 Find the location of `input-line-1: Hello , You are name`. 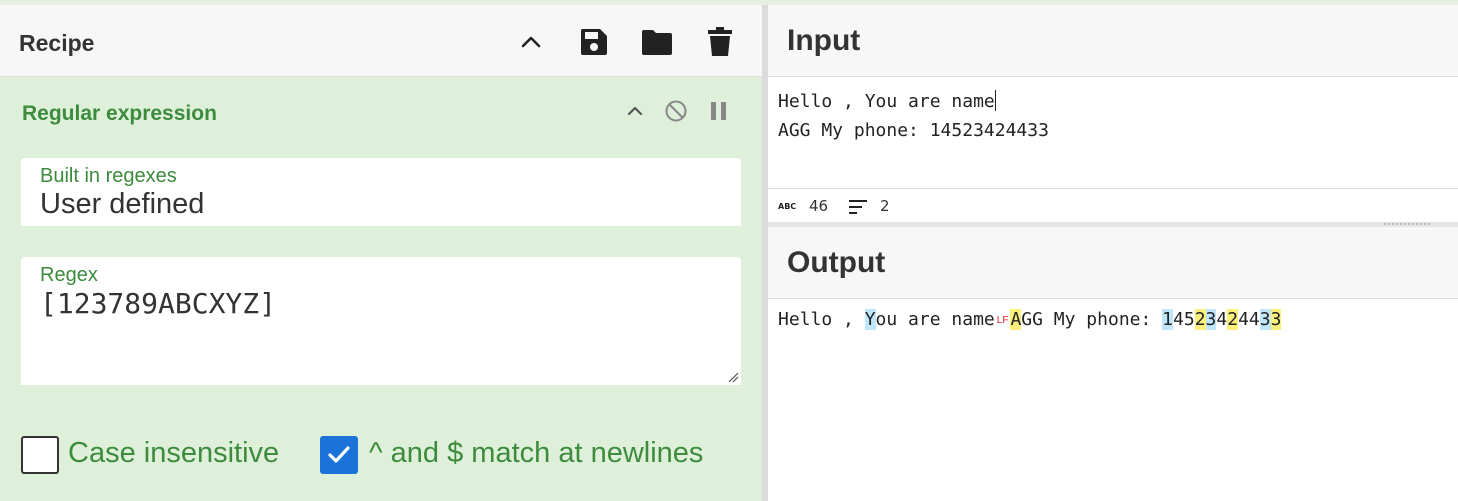

input-line-1: Hello , You are name is located at coordinates (886, 101).